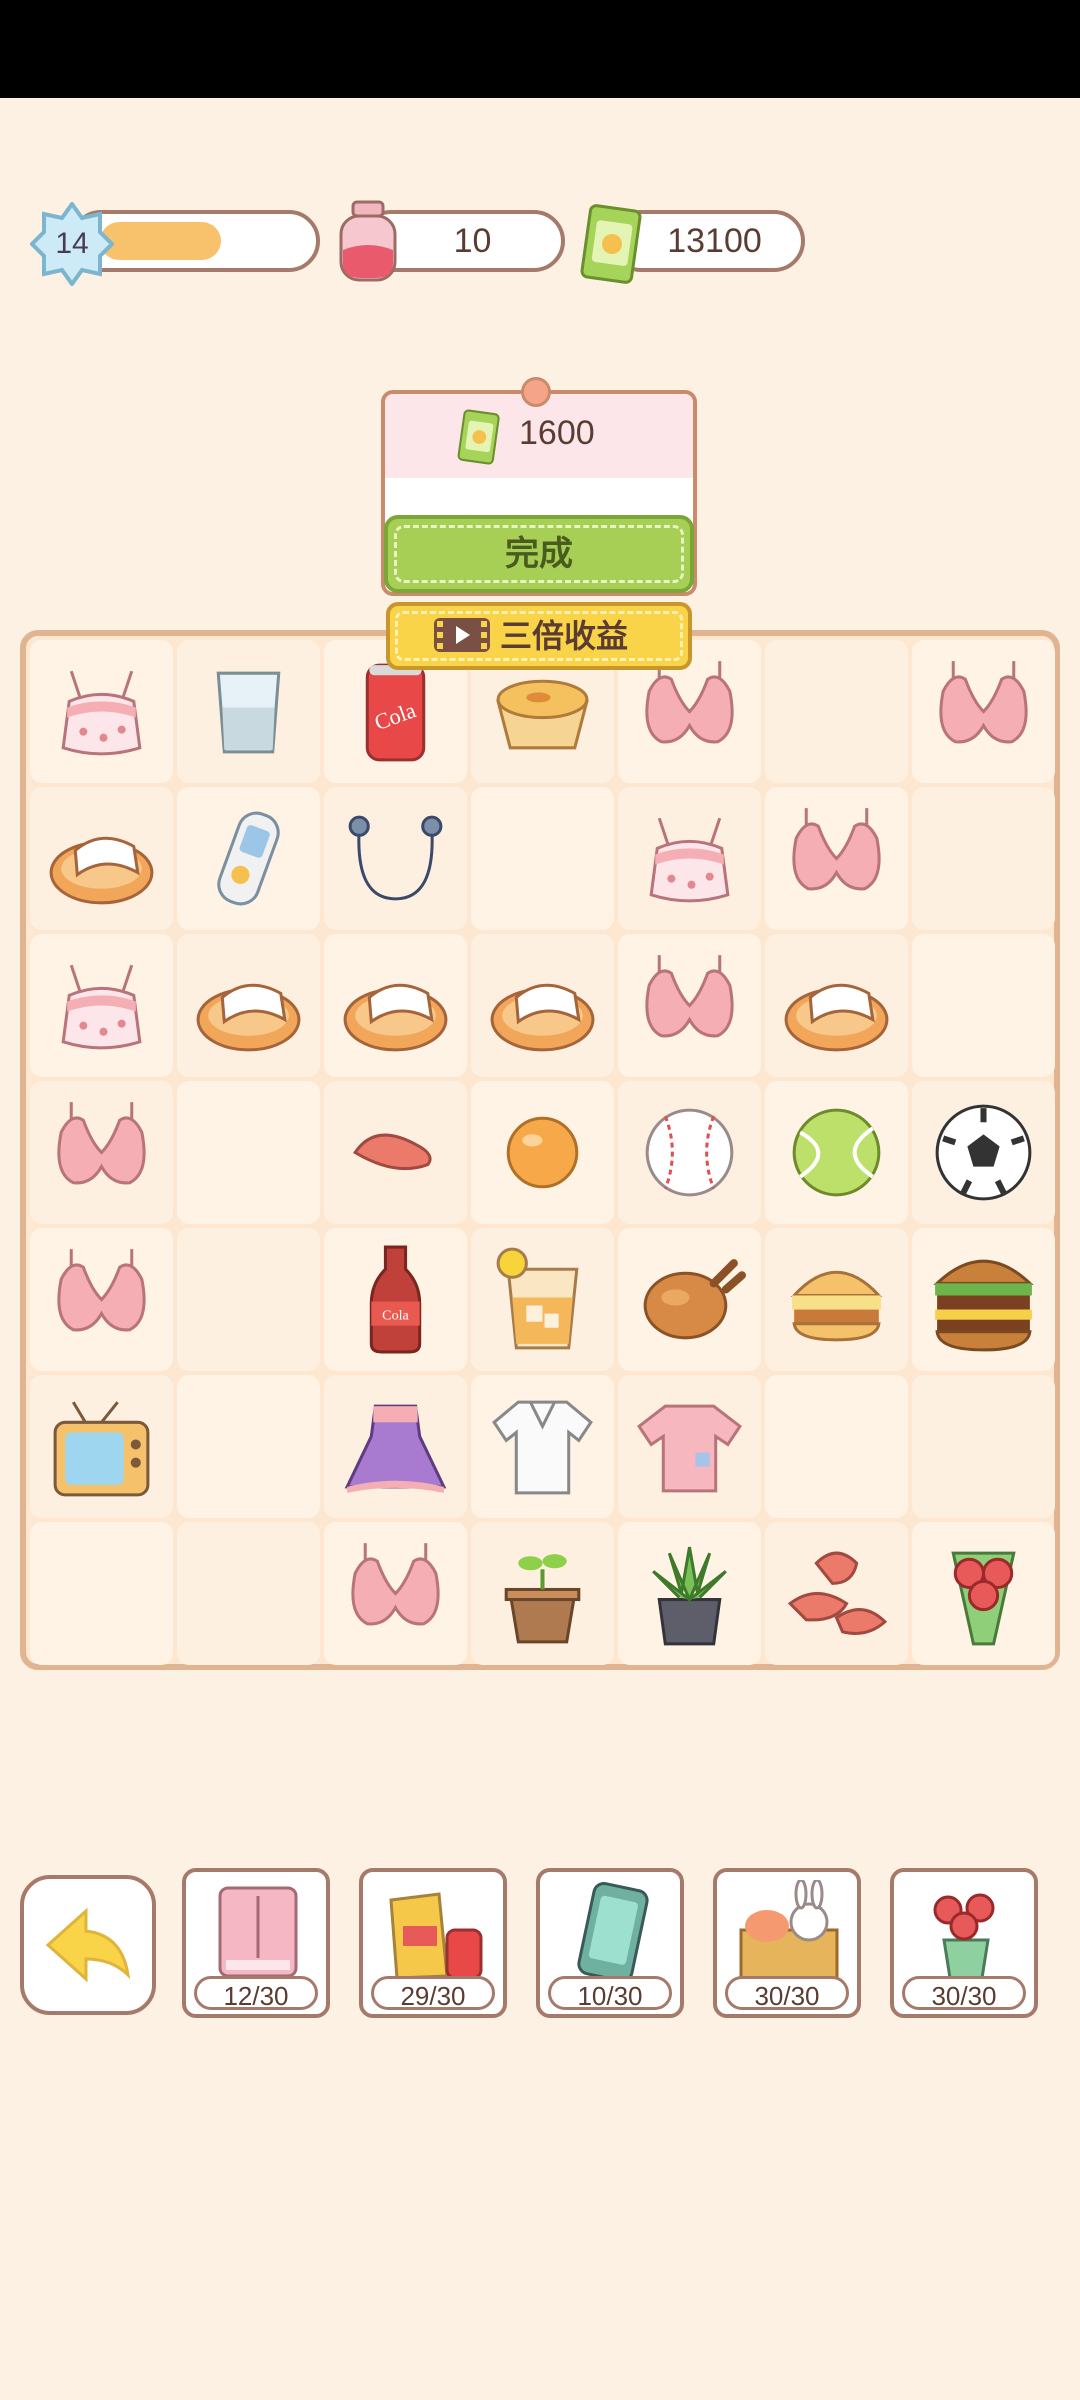 The height and width of the screenshot is (2400, 1080). I want to click on pink-tshirt-icon, so click(689, 1446).